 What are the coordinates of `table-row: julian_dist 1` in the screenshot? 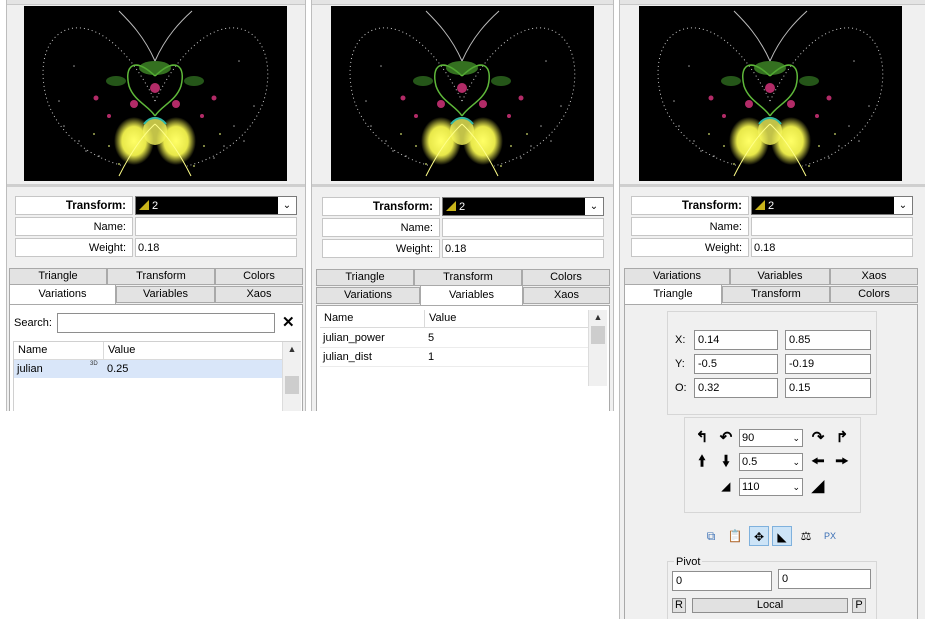 It's located at (454, 357).